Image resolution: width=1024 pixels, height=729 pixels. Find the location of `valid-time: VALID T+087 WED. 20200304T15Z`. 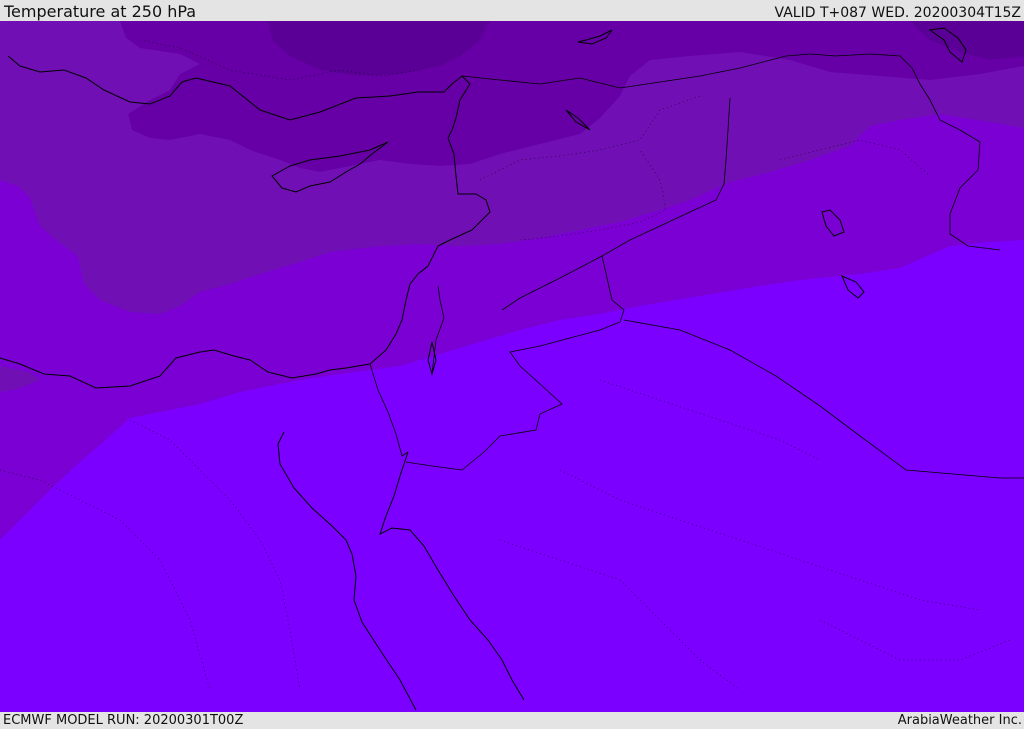

valid-time: VALID T+087 WED. 20200304T15Z is located at coordinates (897, 13).